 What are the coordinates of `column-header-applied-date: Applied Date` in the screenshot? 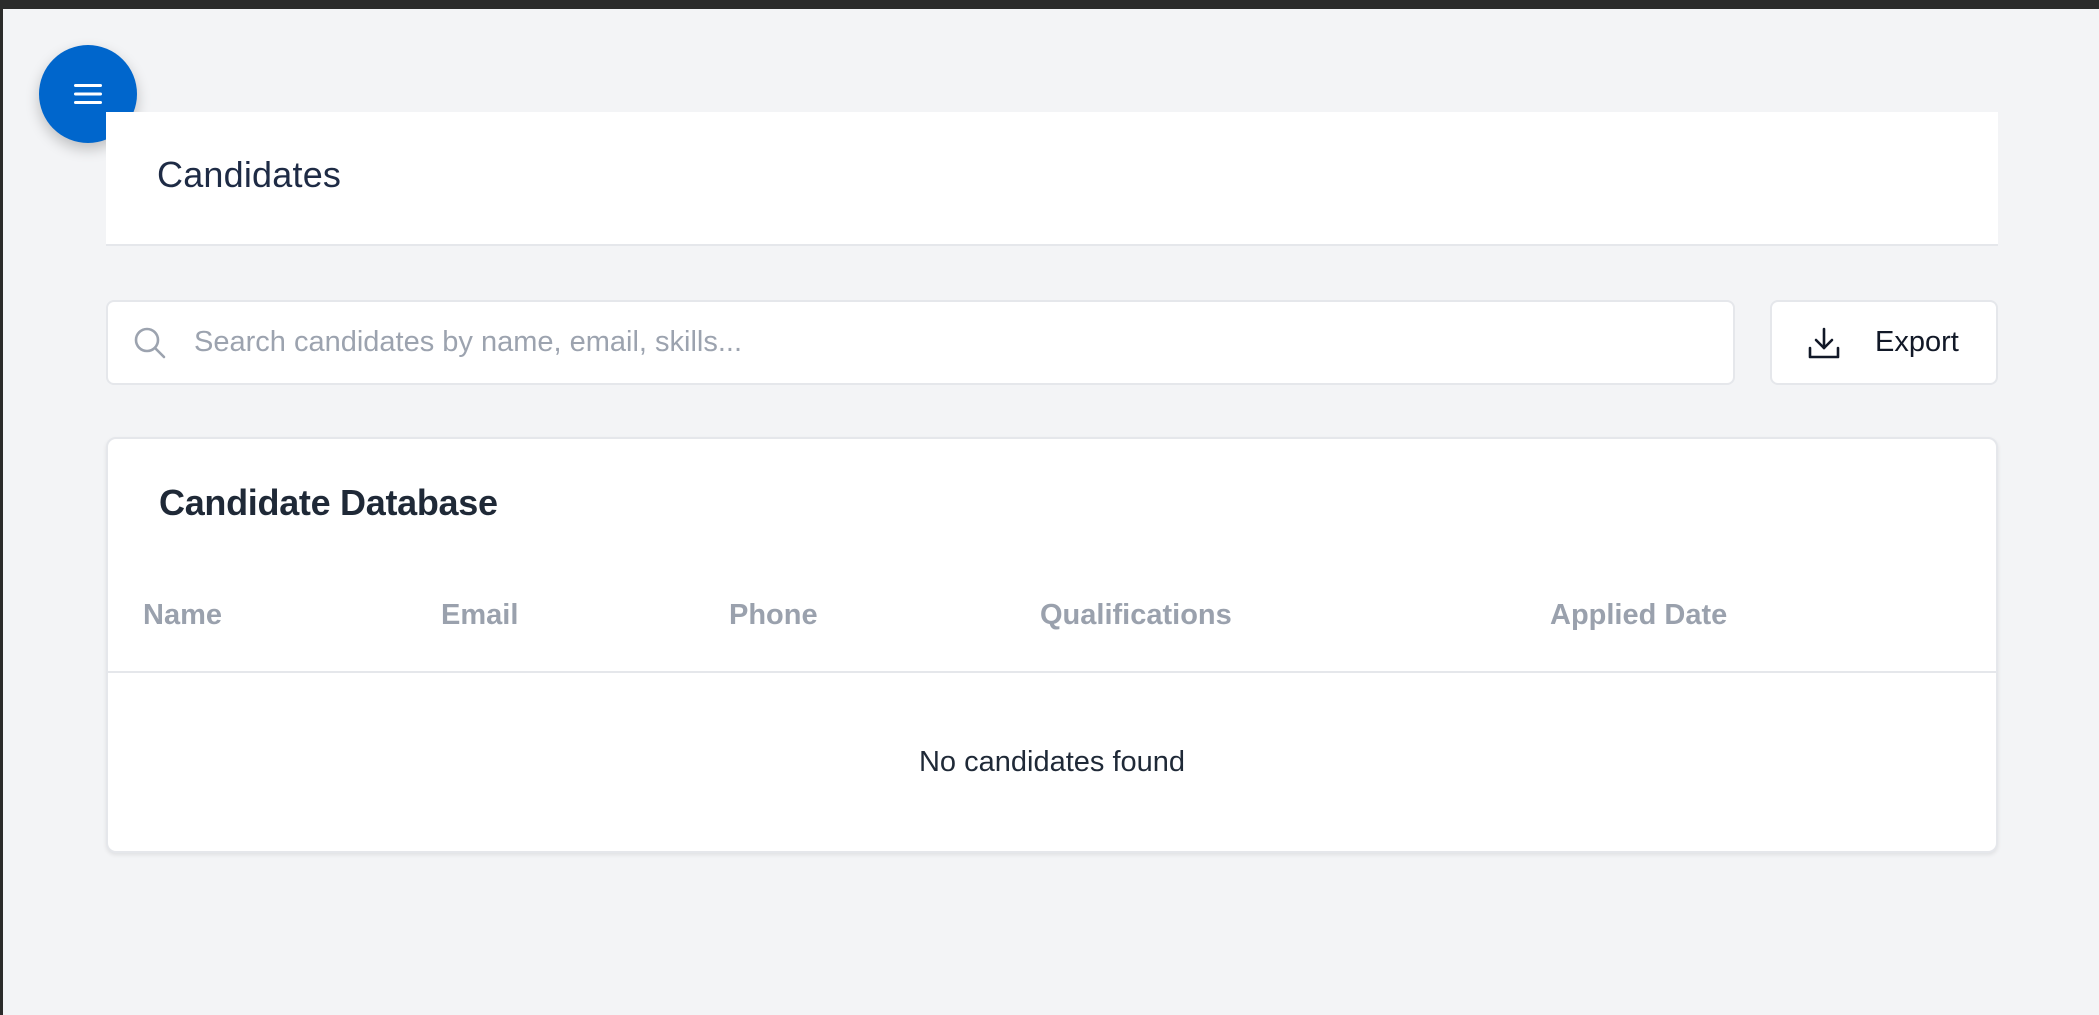 It's located at (1638, 615).